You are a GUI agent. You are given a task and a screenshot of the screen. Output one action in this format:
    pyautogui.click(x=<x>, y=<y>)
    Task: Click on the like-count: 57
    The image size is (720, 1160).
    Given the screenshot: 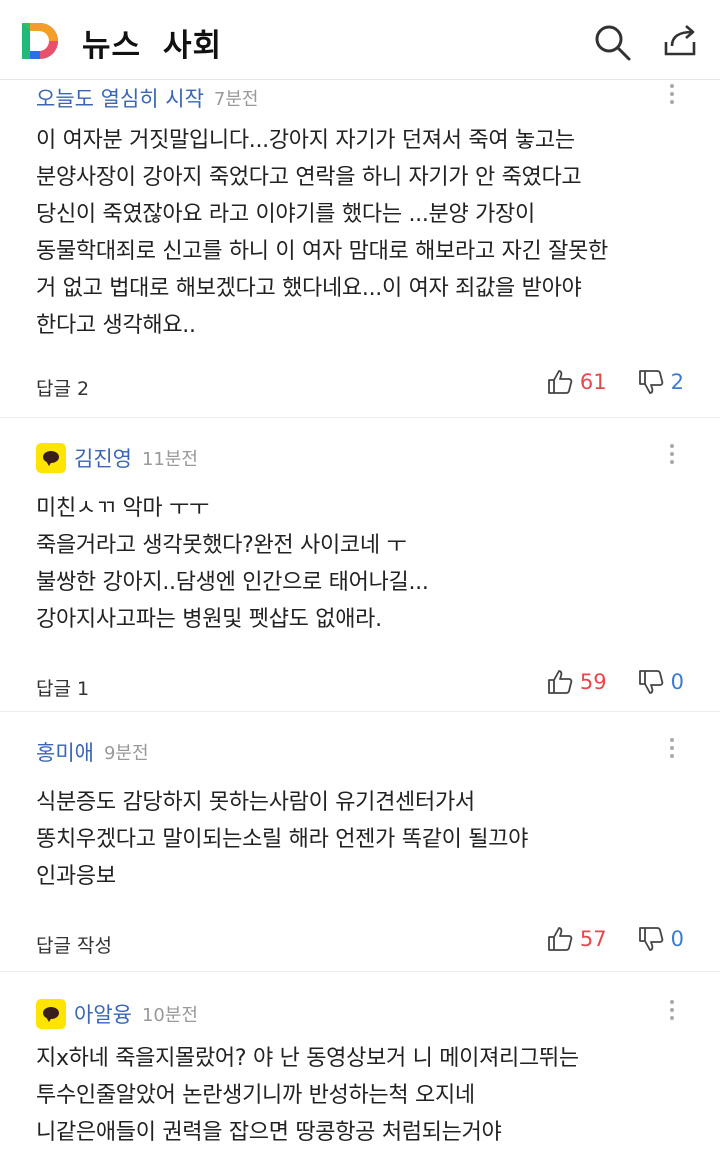 What is the action you would take?
    pyautogui.click(x=593, y=939)
    